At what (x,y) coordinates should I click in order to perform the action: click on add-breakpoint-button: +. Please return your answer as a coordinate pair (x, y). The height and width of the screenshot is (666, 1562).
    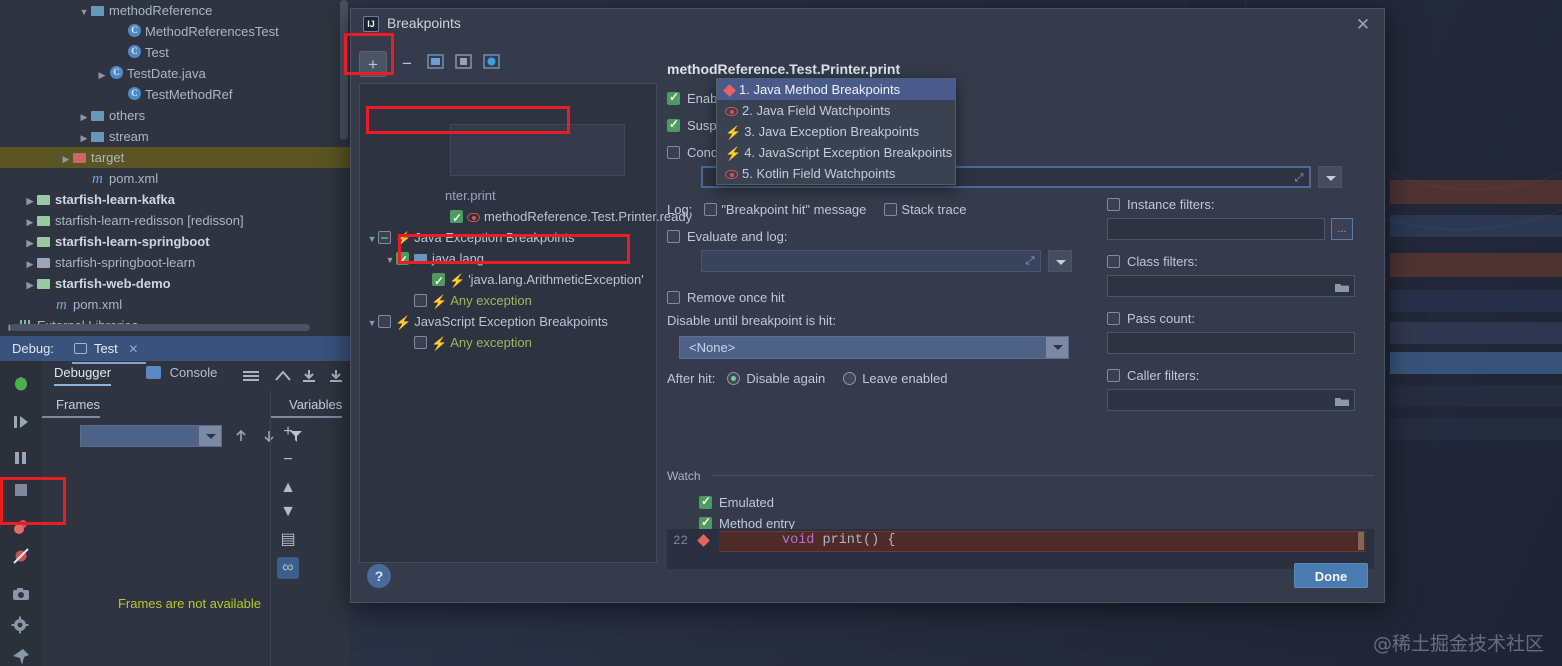
    Looking at the image, I should click on (373, 64).